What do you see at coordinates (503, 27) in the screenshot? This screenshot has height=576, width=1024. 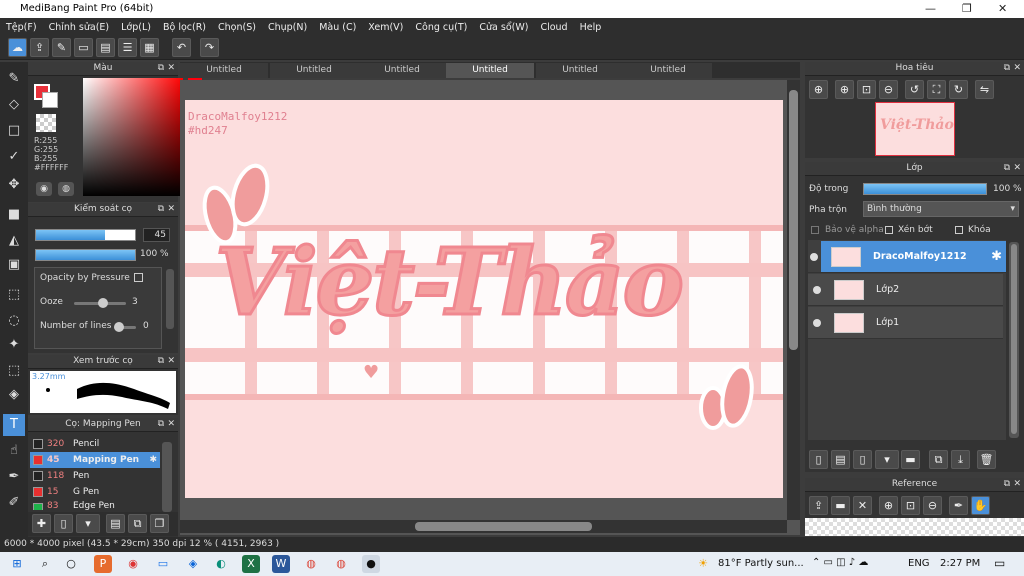 I see `menu-window: Cửa sổ(W)` at bounding box center [503, 27].